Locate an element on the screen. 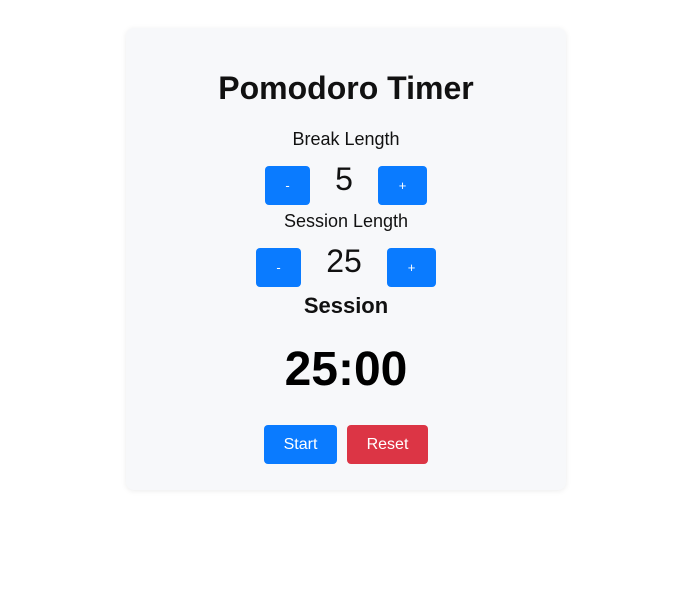 This screenshot has width=692, height=593. session-decrement-button: - is located at coordinates (278, 267).